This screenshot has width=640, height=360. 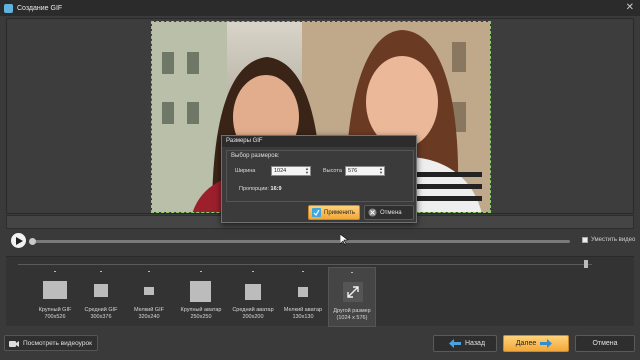 I want to click on size-label: Крупный аватар 250x250, so click(x=201, y=313).